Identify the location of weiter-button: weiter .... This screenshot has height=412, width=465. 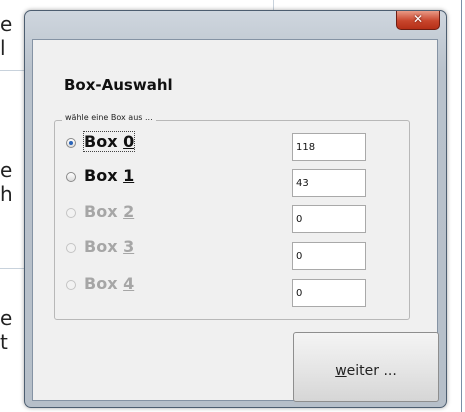
(366, 367).